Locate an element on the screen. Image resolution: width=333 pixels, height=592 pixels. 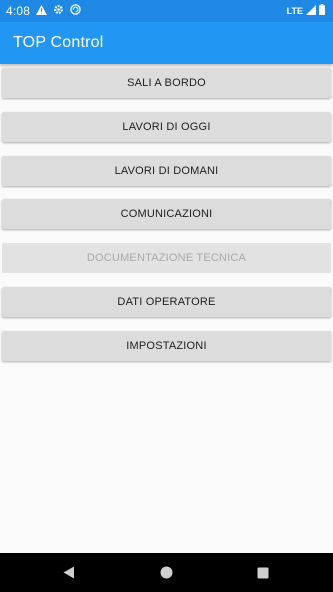
comunicazioni-button: COMUNICAZIONI is located at coordinates (166, 214).